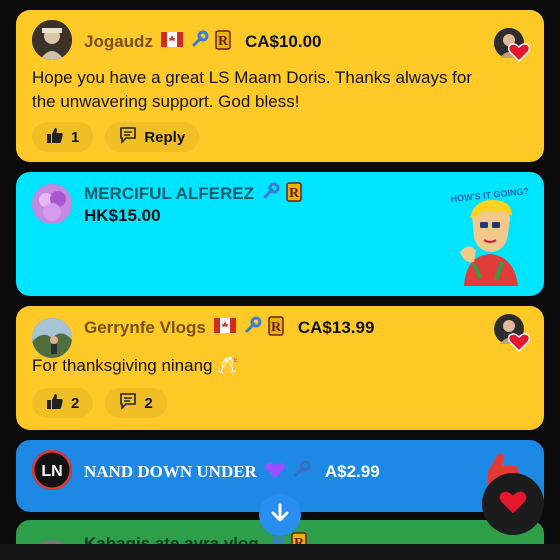 The width and height of the screenshot is (560, 560). Describe the element at coordinates (118, 42) in the screenshot. I see `author-name: Jogaudz` at that location.